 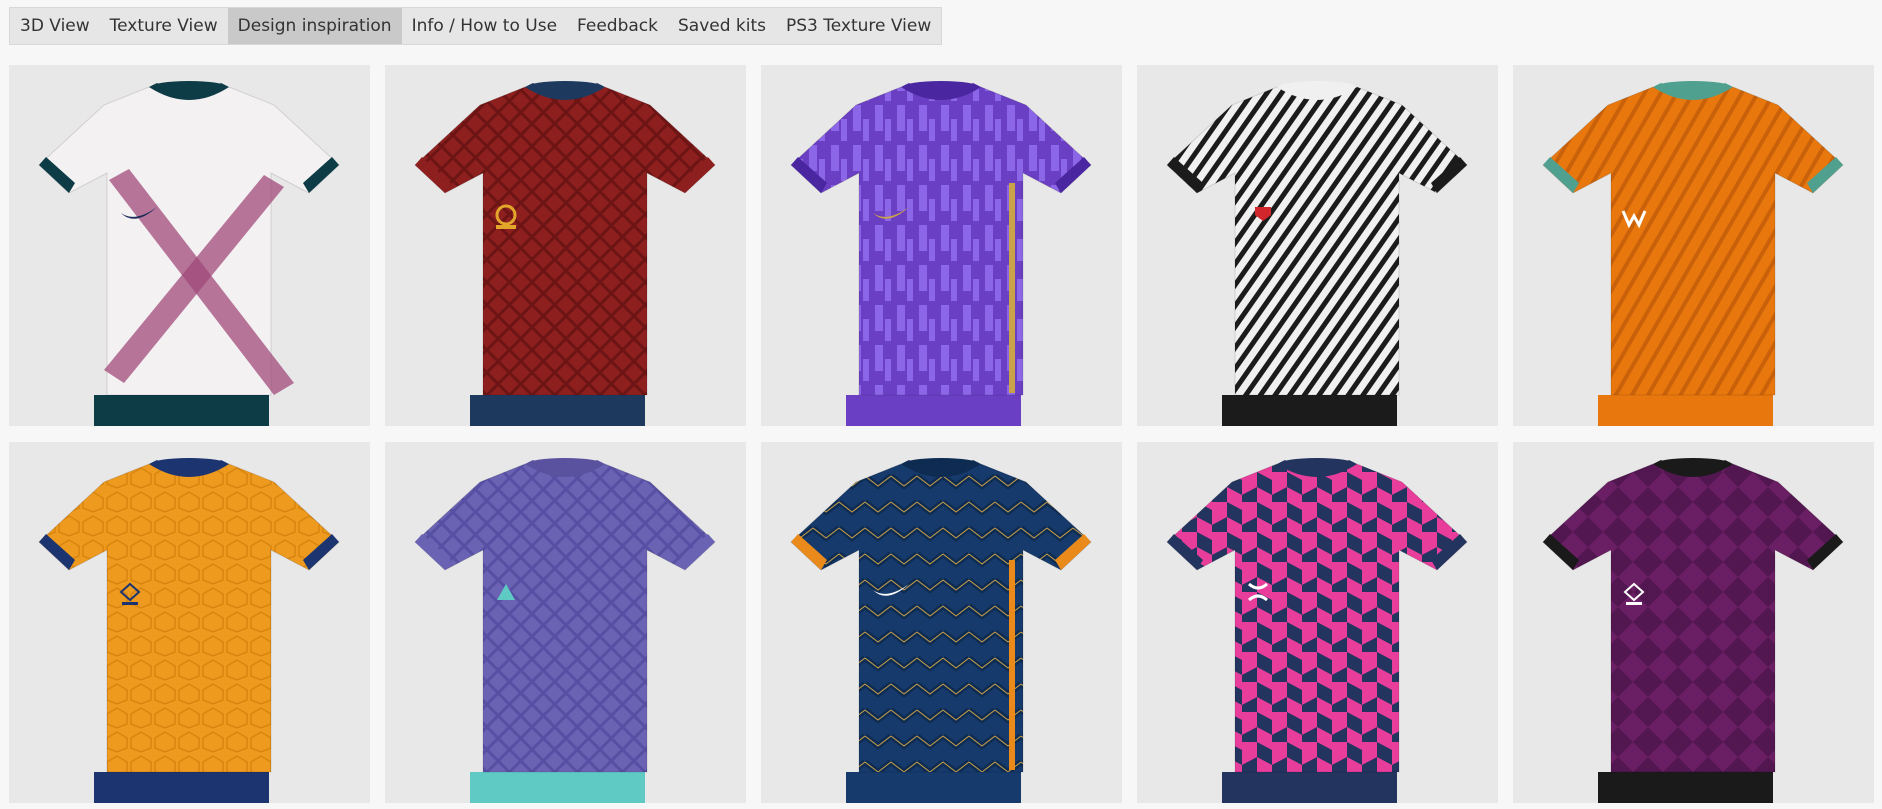 What do you see at coordinates (617, 26) in the screenshot?
I see `tab-feedback: Feedback` at bounding box center [617, 26].